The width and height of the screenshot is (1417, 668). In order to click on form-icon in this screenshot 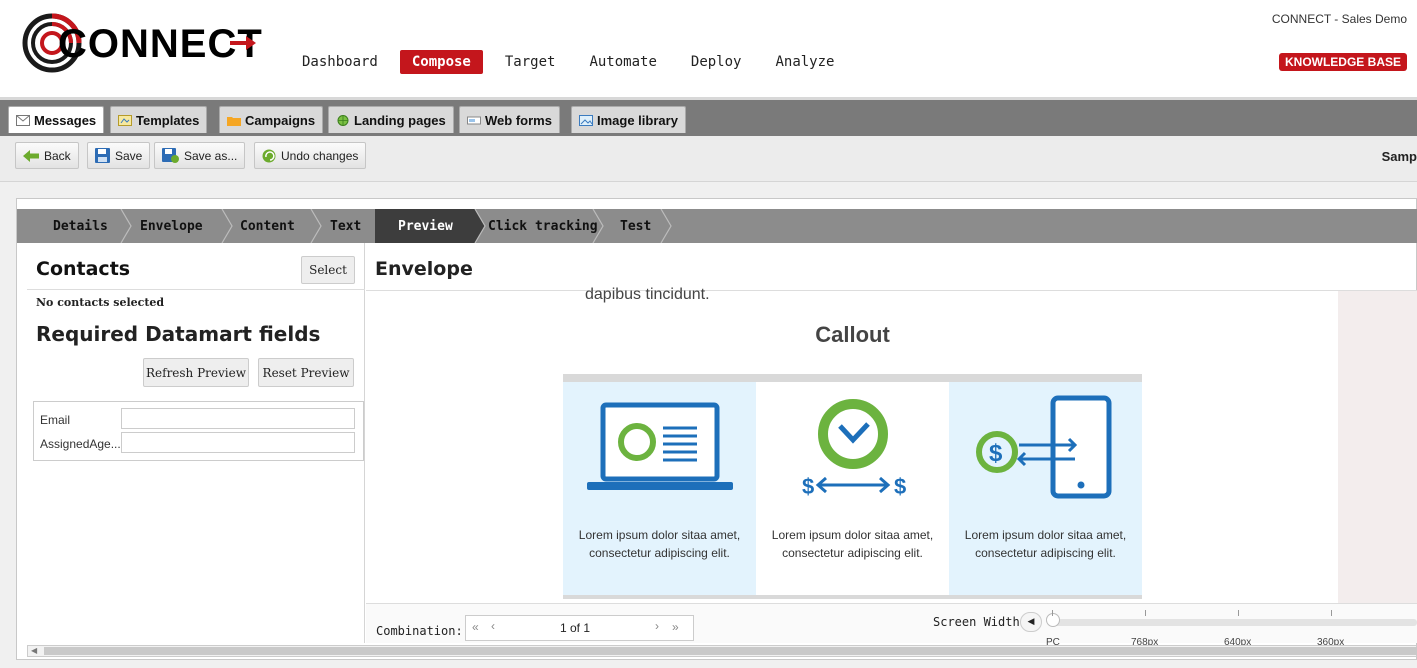, I will do `click(474, 120)`.